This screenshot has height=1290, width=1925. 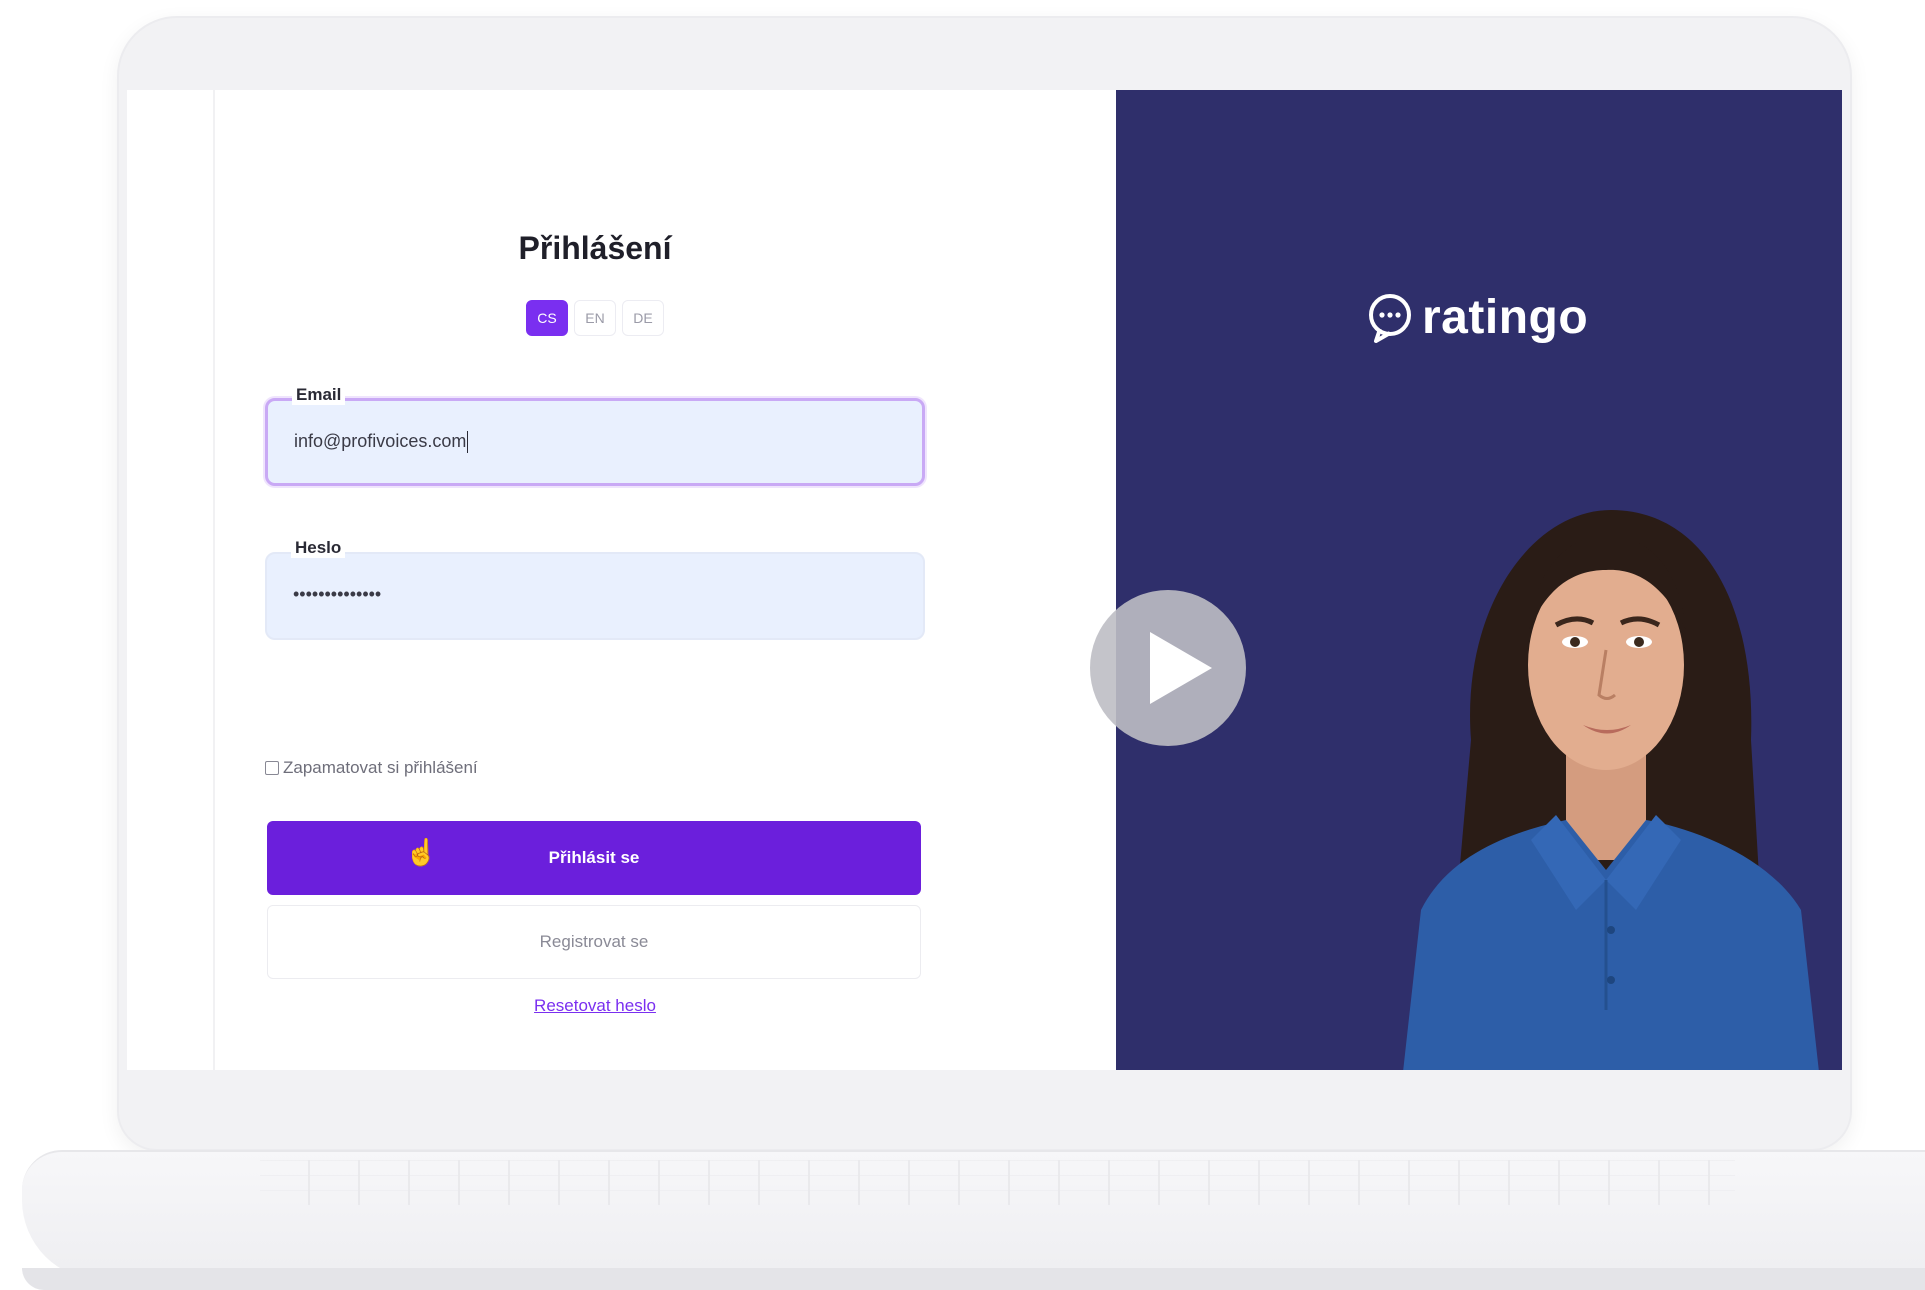 I want to click on laptop-keyboard, so click(x=997, y=1182).